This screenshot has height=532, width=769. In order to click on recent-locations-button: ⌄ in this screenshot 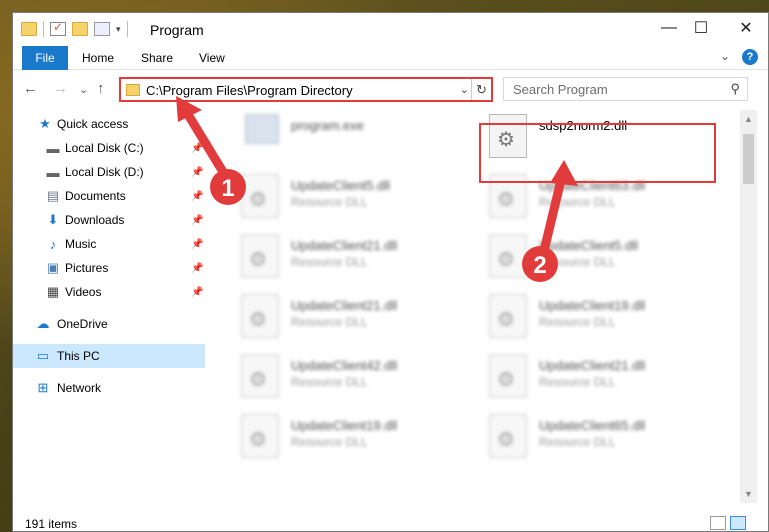, I will do `click(83, 89)`.